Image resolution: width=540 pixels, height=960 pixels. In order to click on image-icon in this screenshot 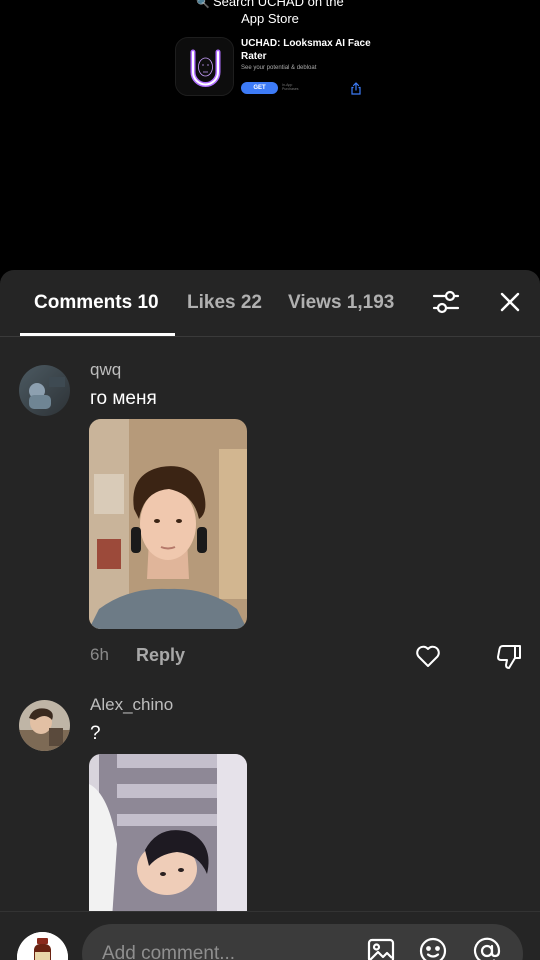, I will do `click(381, 948)`.